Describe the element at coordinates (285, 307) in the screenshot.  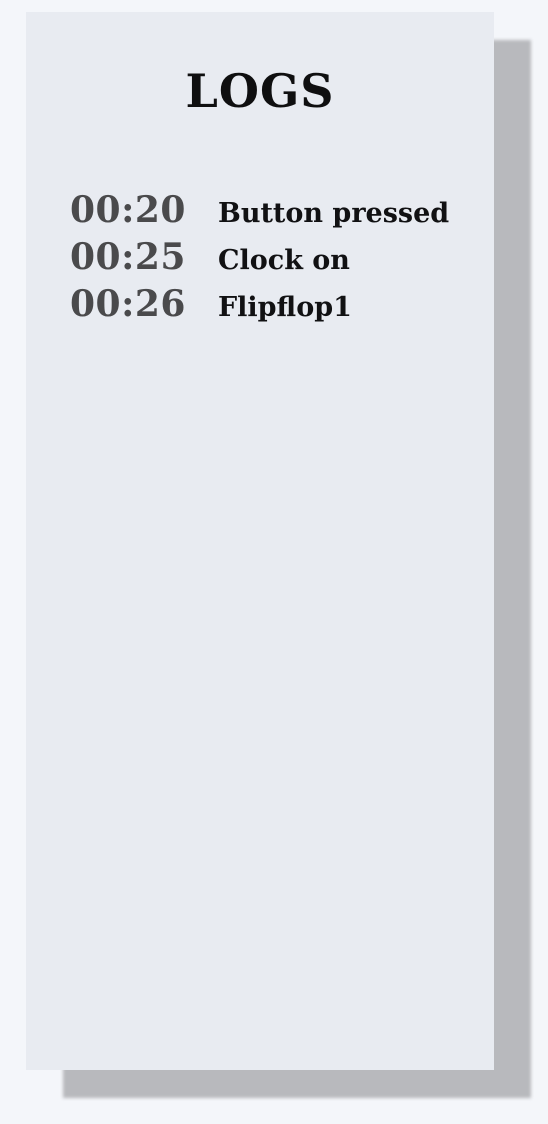
I see `log-message: Flipflop1` at that location.